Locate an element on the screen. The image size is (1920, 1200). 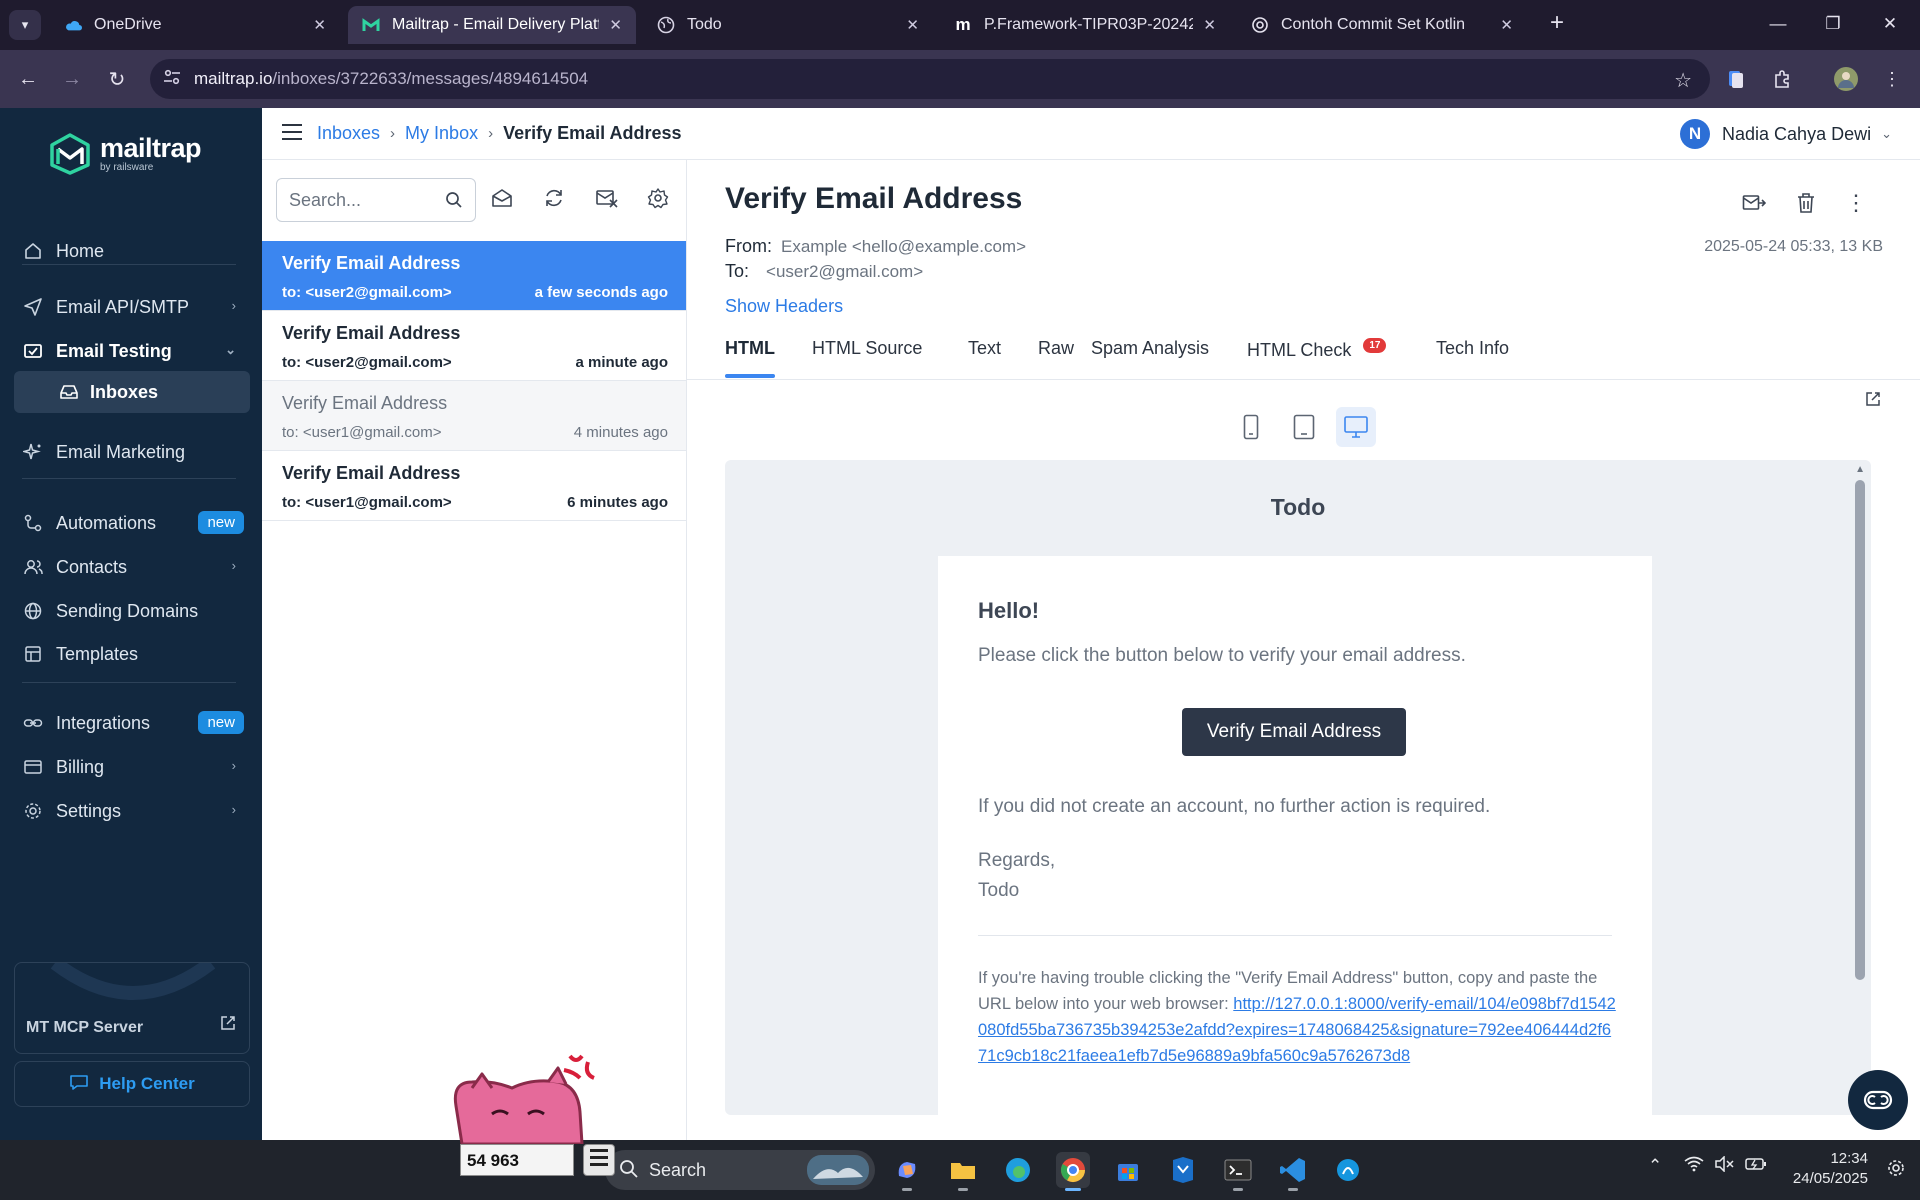
nav-email-api: Email API/SMTP › is located at coordinates (131, 307).